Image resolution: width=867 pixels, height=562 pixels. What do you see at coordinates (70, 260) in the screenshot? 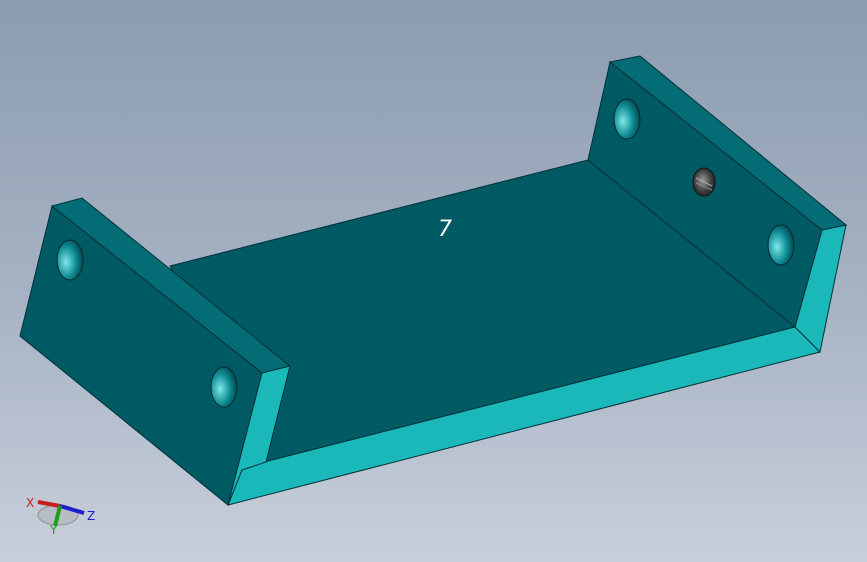
I see `hole-left-upper` at bounding box center [70, 260].